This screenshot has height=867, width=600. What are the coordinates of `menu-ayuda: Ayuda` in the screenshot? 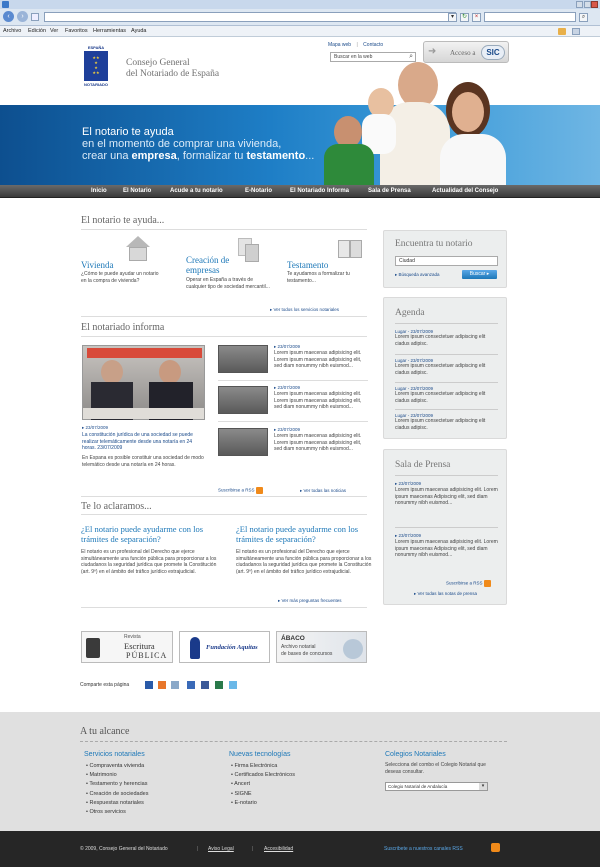 It's located at (139, 31).